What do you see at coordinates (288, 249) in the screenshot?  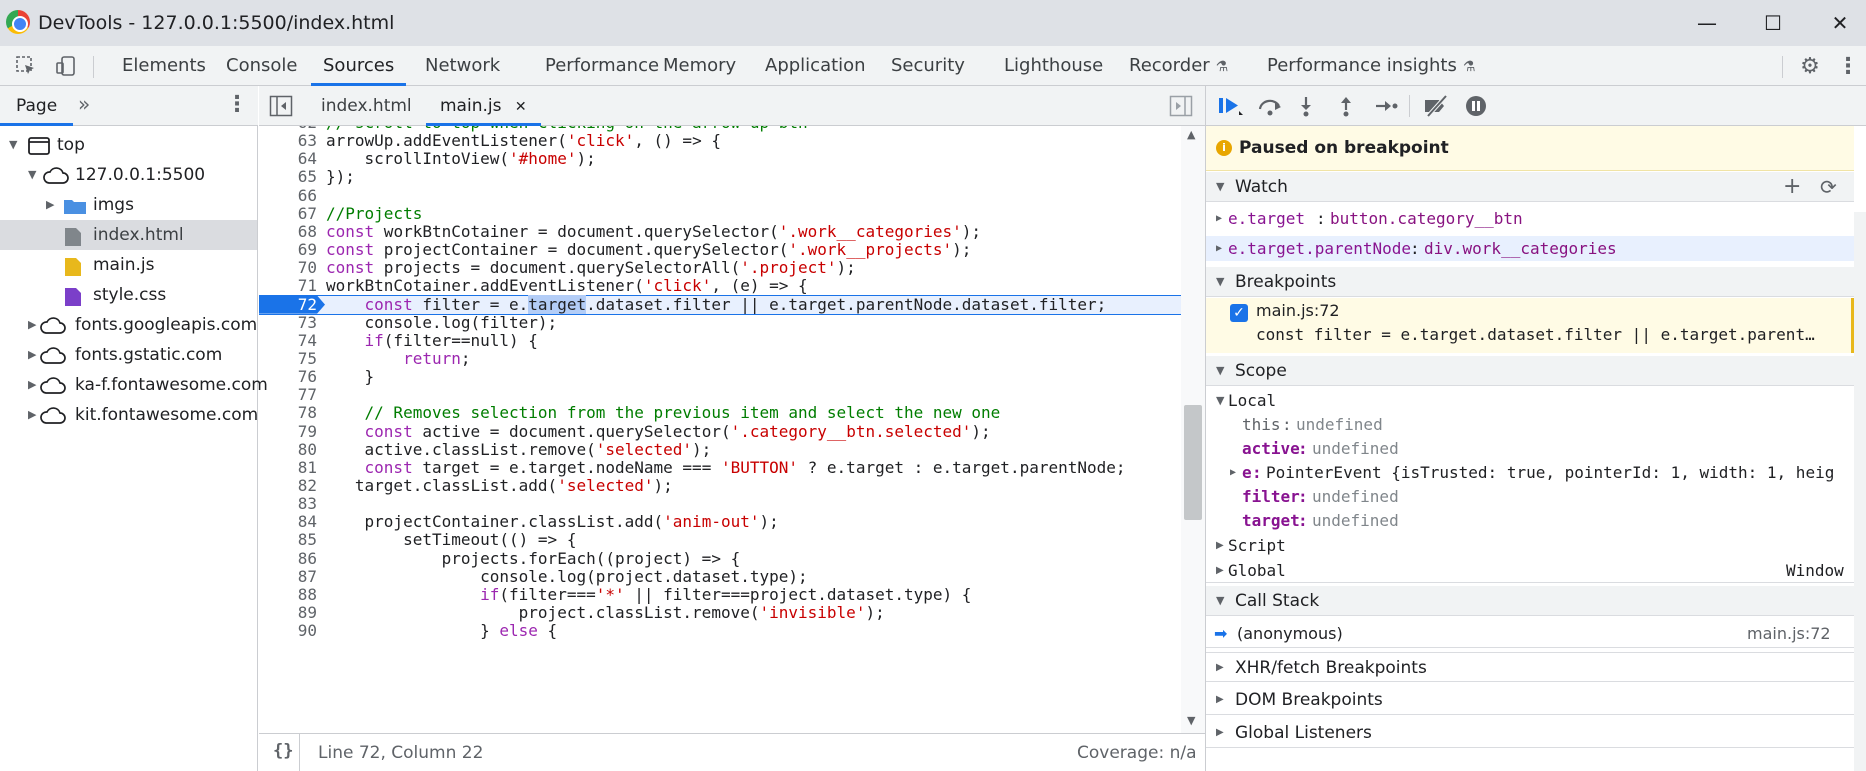 I see `line-number: 69` at bounding box center [288, 249].